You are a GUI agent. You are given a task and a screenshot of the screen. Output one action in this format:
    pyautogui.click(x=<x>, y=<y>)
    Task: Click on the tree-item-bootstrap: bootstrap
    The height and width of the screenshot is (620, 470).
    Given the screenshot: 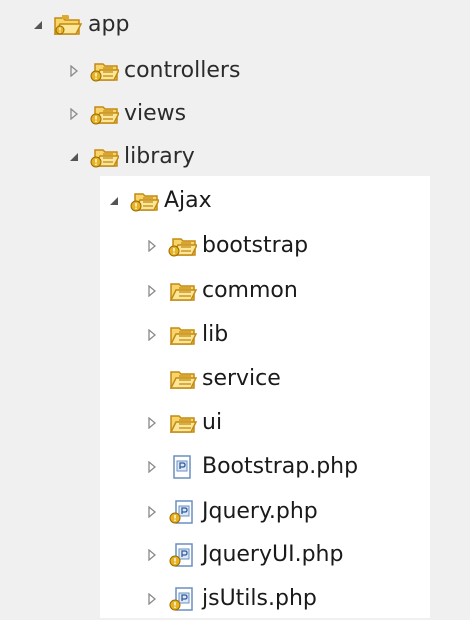 What is the action you would take?
    pyautogui.click(x=225, y=246)
    